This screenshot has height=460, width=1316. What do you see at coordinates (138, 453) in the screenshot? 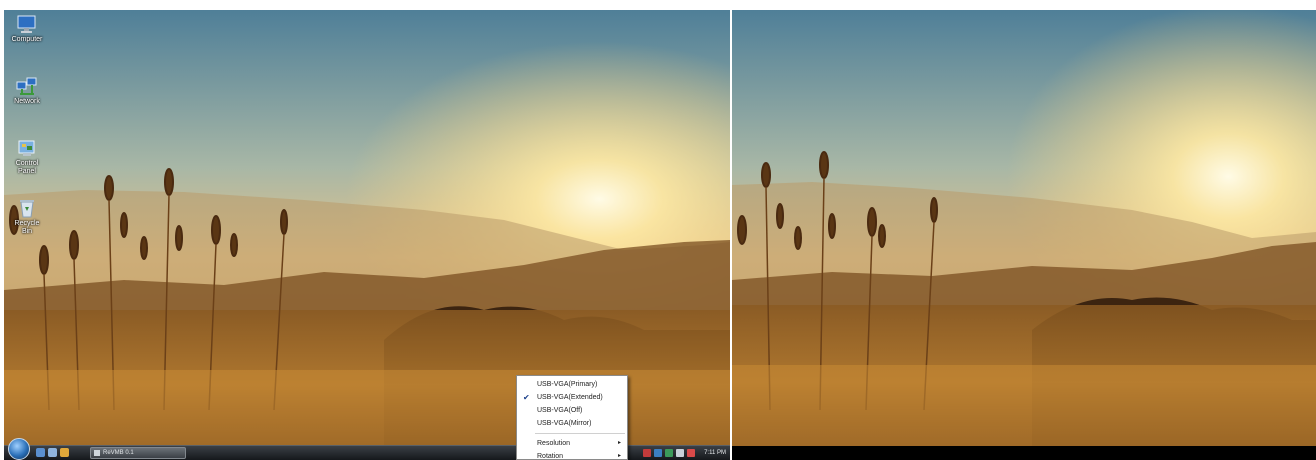
I see `taskbar-window-button: ReVMB 0.1` at bounding box center [138, 453].